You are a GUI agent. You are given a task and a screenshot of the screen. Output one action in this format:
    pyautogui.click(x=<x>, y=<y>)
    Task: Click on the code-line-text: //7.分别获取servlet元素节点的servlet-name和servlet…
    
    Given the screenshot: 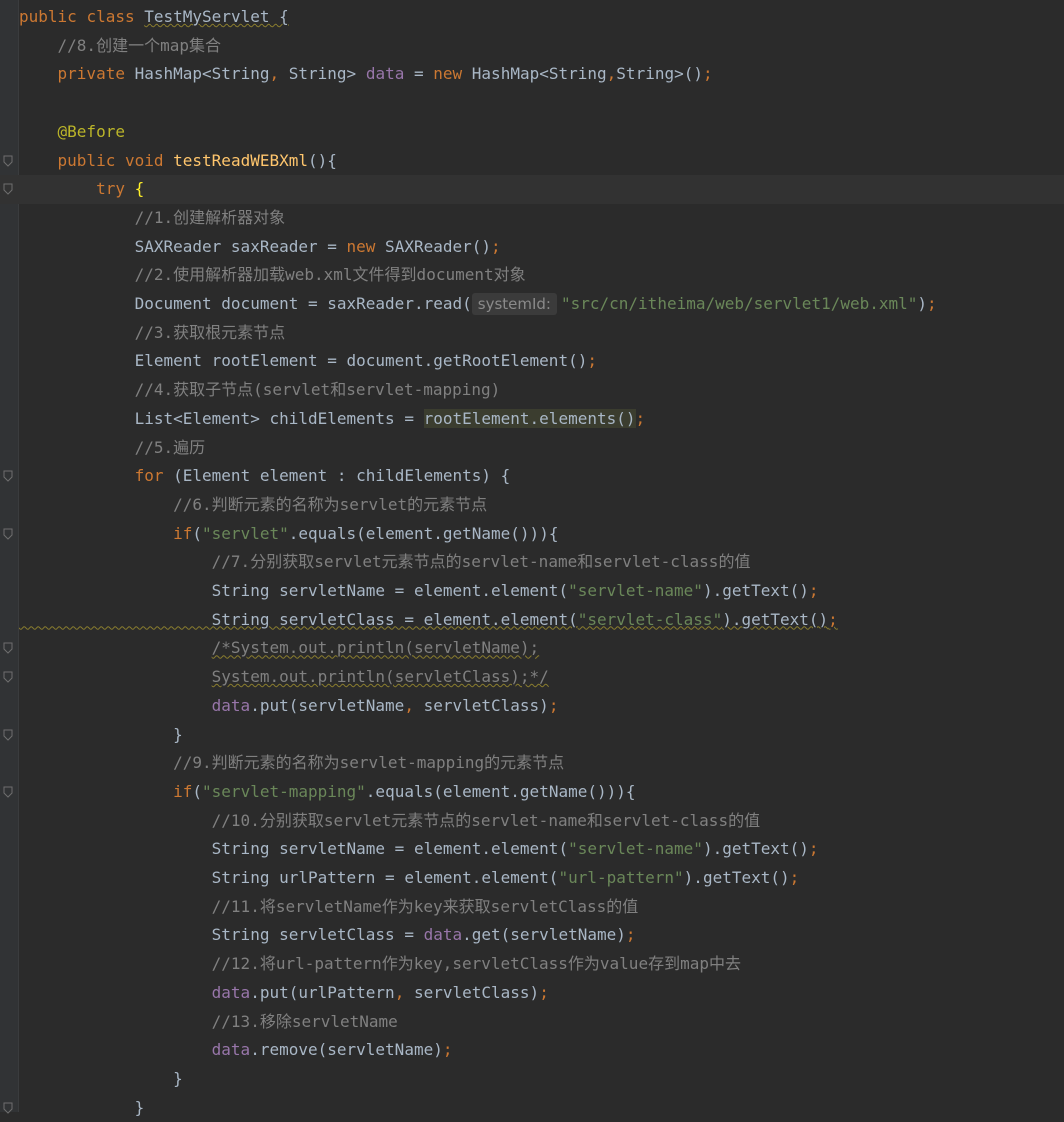 What is the action you would take?
    pyautogui.click(x=481, y=562)
    